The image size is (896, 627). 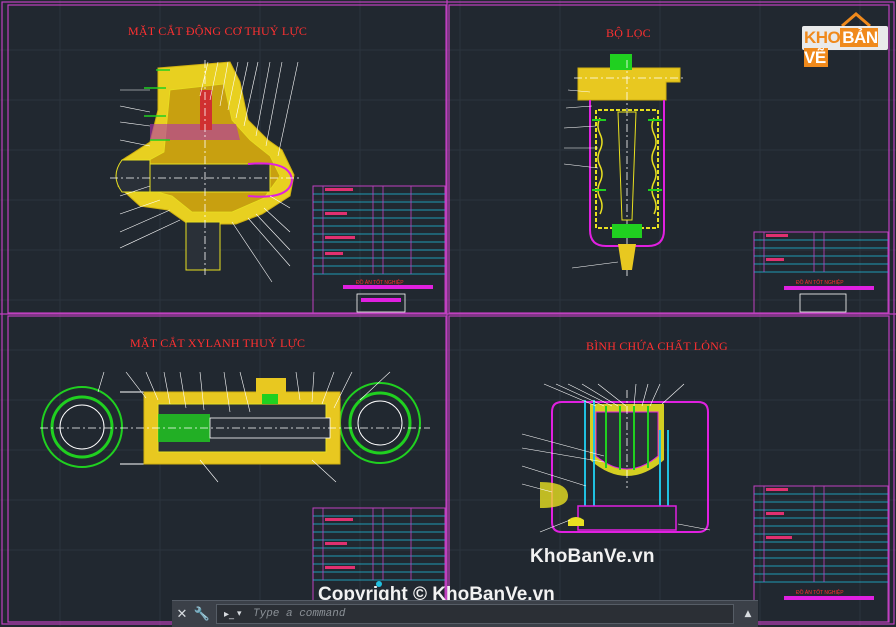 I want to click on title-block-2-label: ĐỒ ÁN TỐT NGHIỆP, so click(x=820, y=283).